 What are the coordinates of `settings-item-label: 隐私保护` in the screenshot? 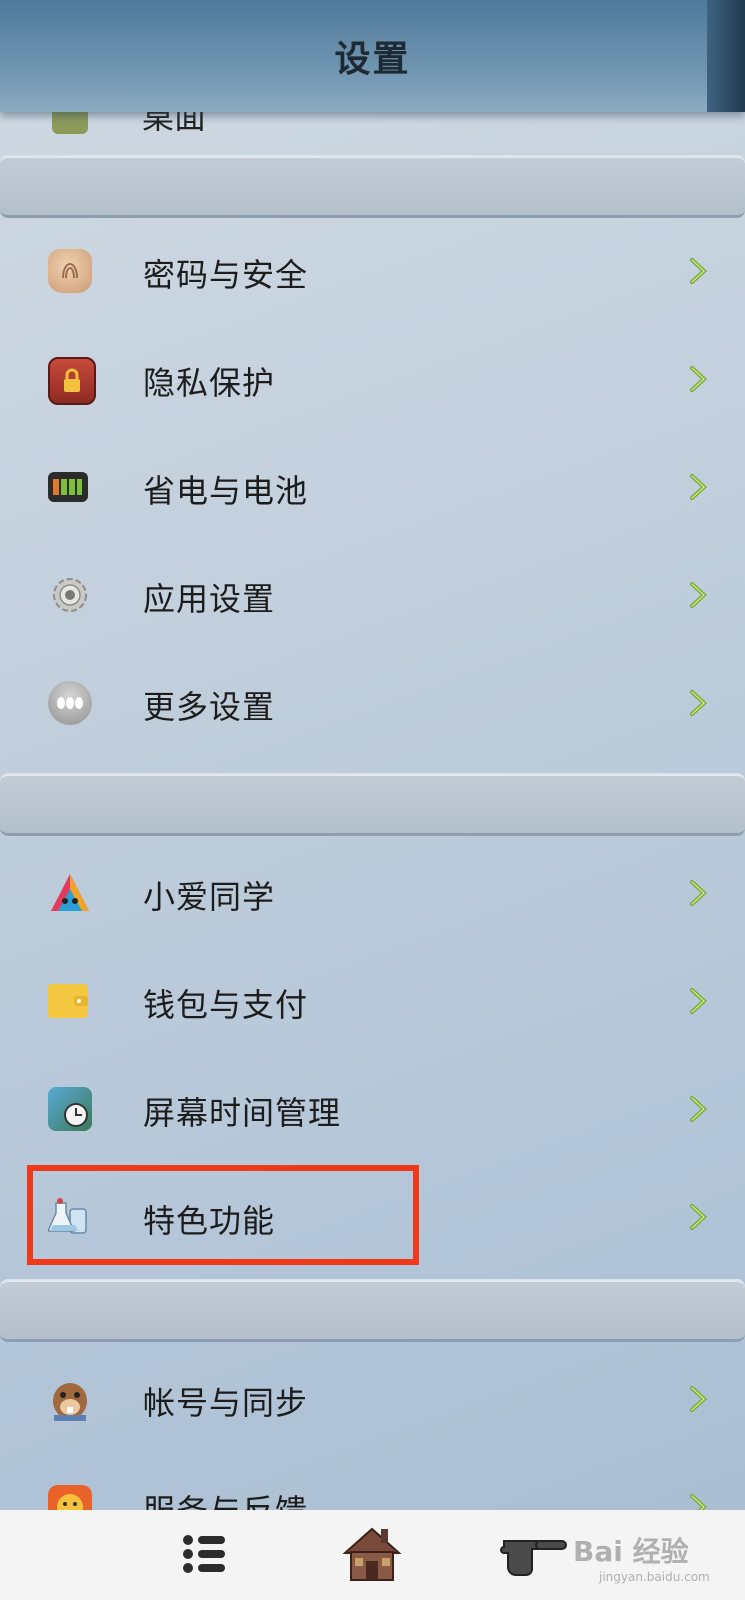 It's located at (209, 383).